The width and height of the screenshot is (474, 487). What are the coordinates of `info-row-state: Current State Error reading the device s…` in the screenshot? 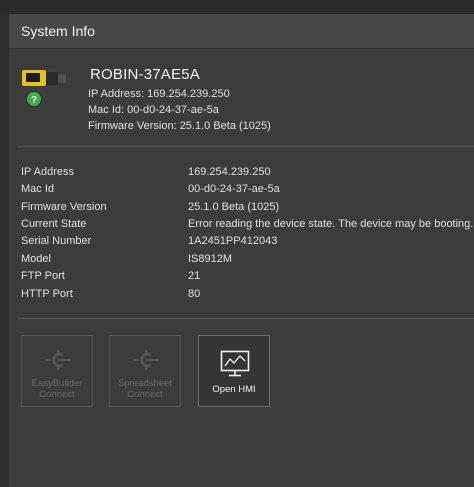 It's located at (247, 226).